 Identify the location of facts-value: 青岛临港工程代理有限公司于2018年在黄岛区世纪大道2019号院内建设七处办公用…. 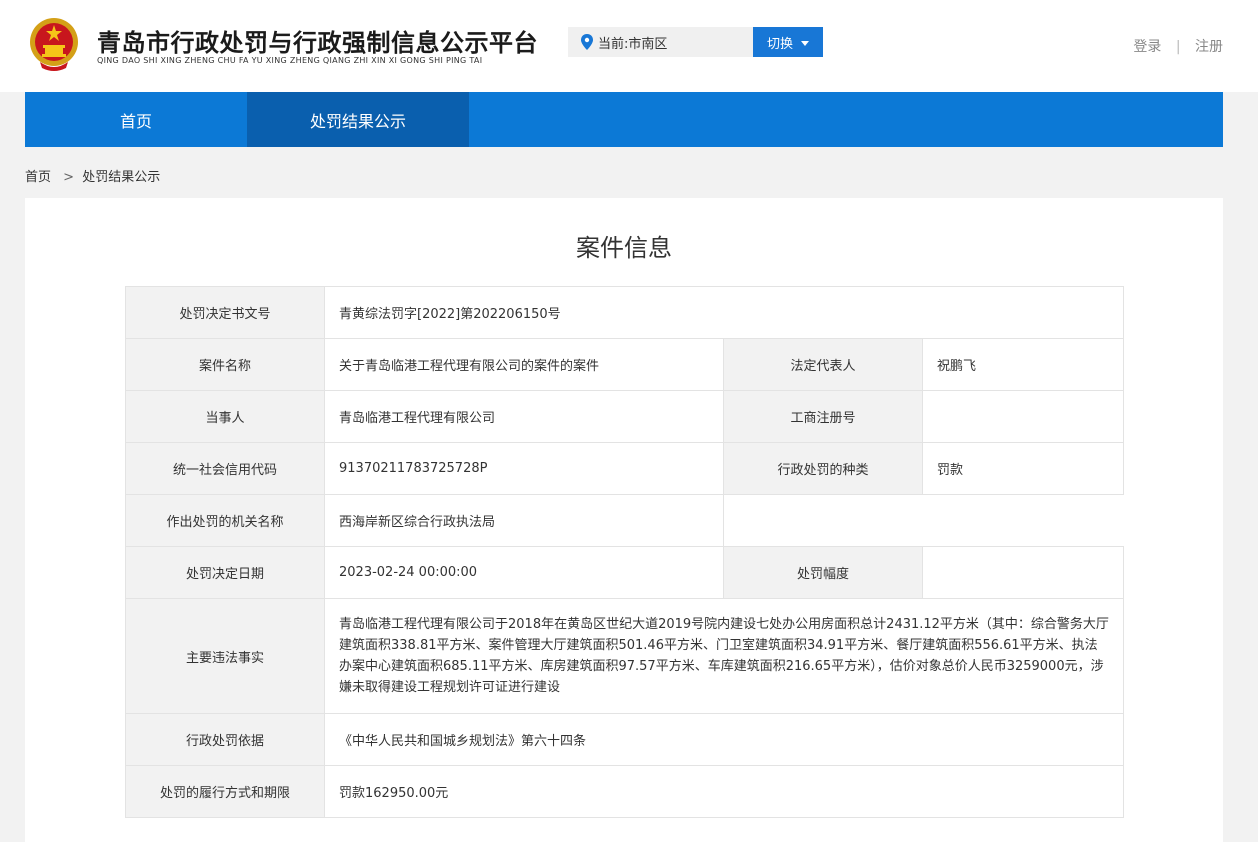
(724, 656).